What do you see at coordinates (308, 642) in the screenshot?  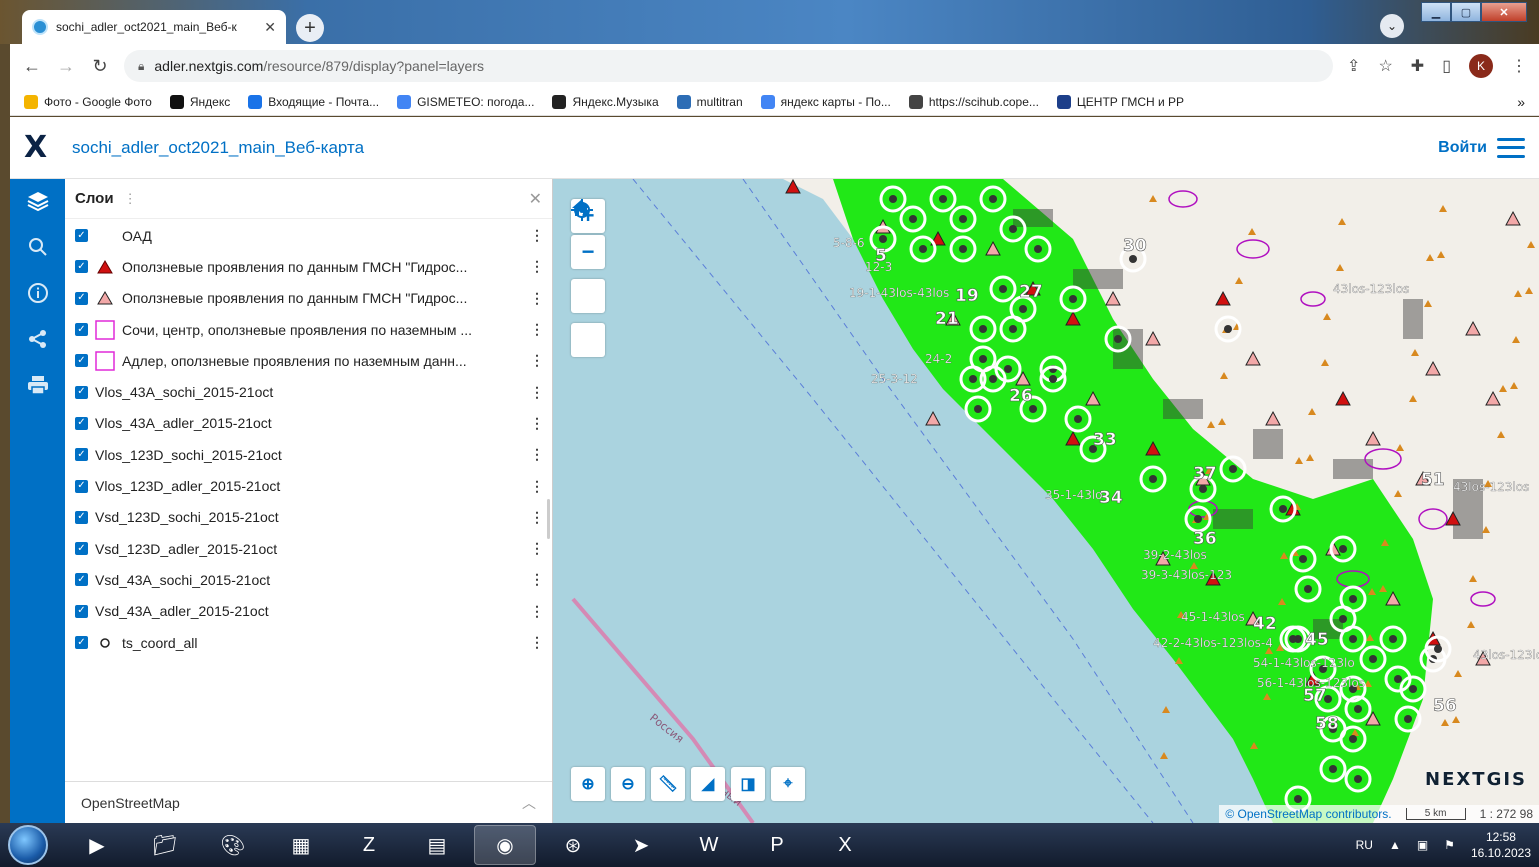 I see `layer-item: ✓ ts_coord_all ⋮` at bounding box center [308, 642].